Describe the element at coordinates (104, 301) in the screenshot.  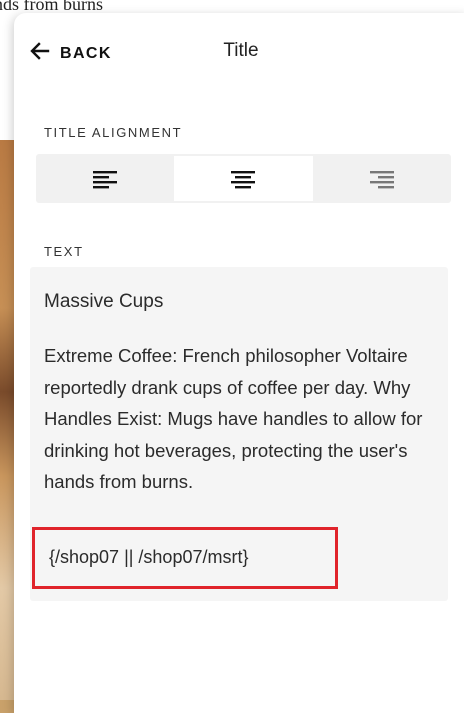
I see `text-heading: Massive Cups` at that location.